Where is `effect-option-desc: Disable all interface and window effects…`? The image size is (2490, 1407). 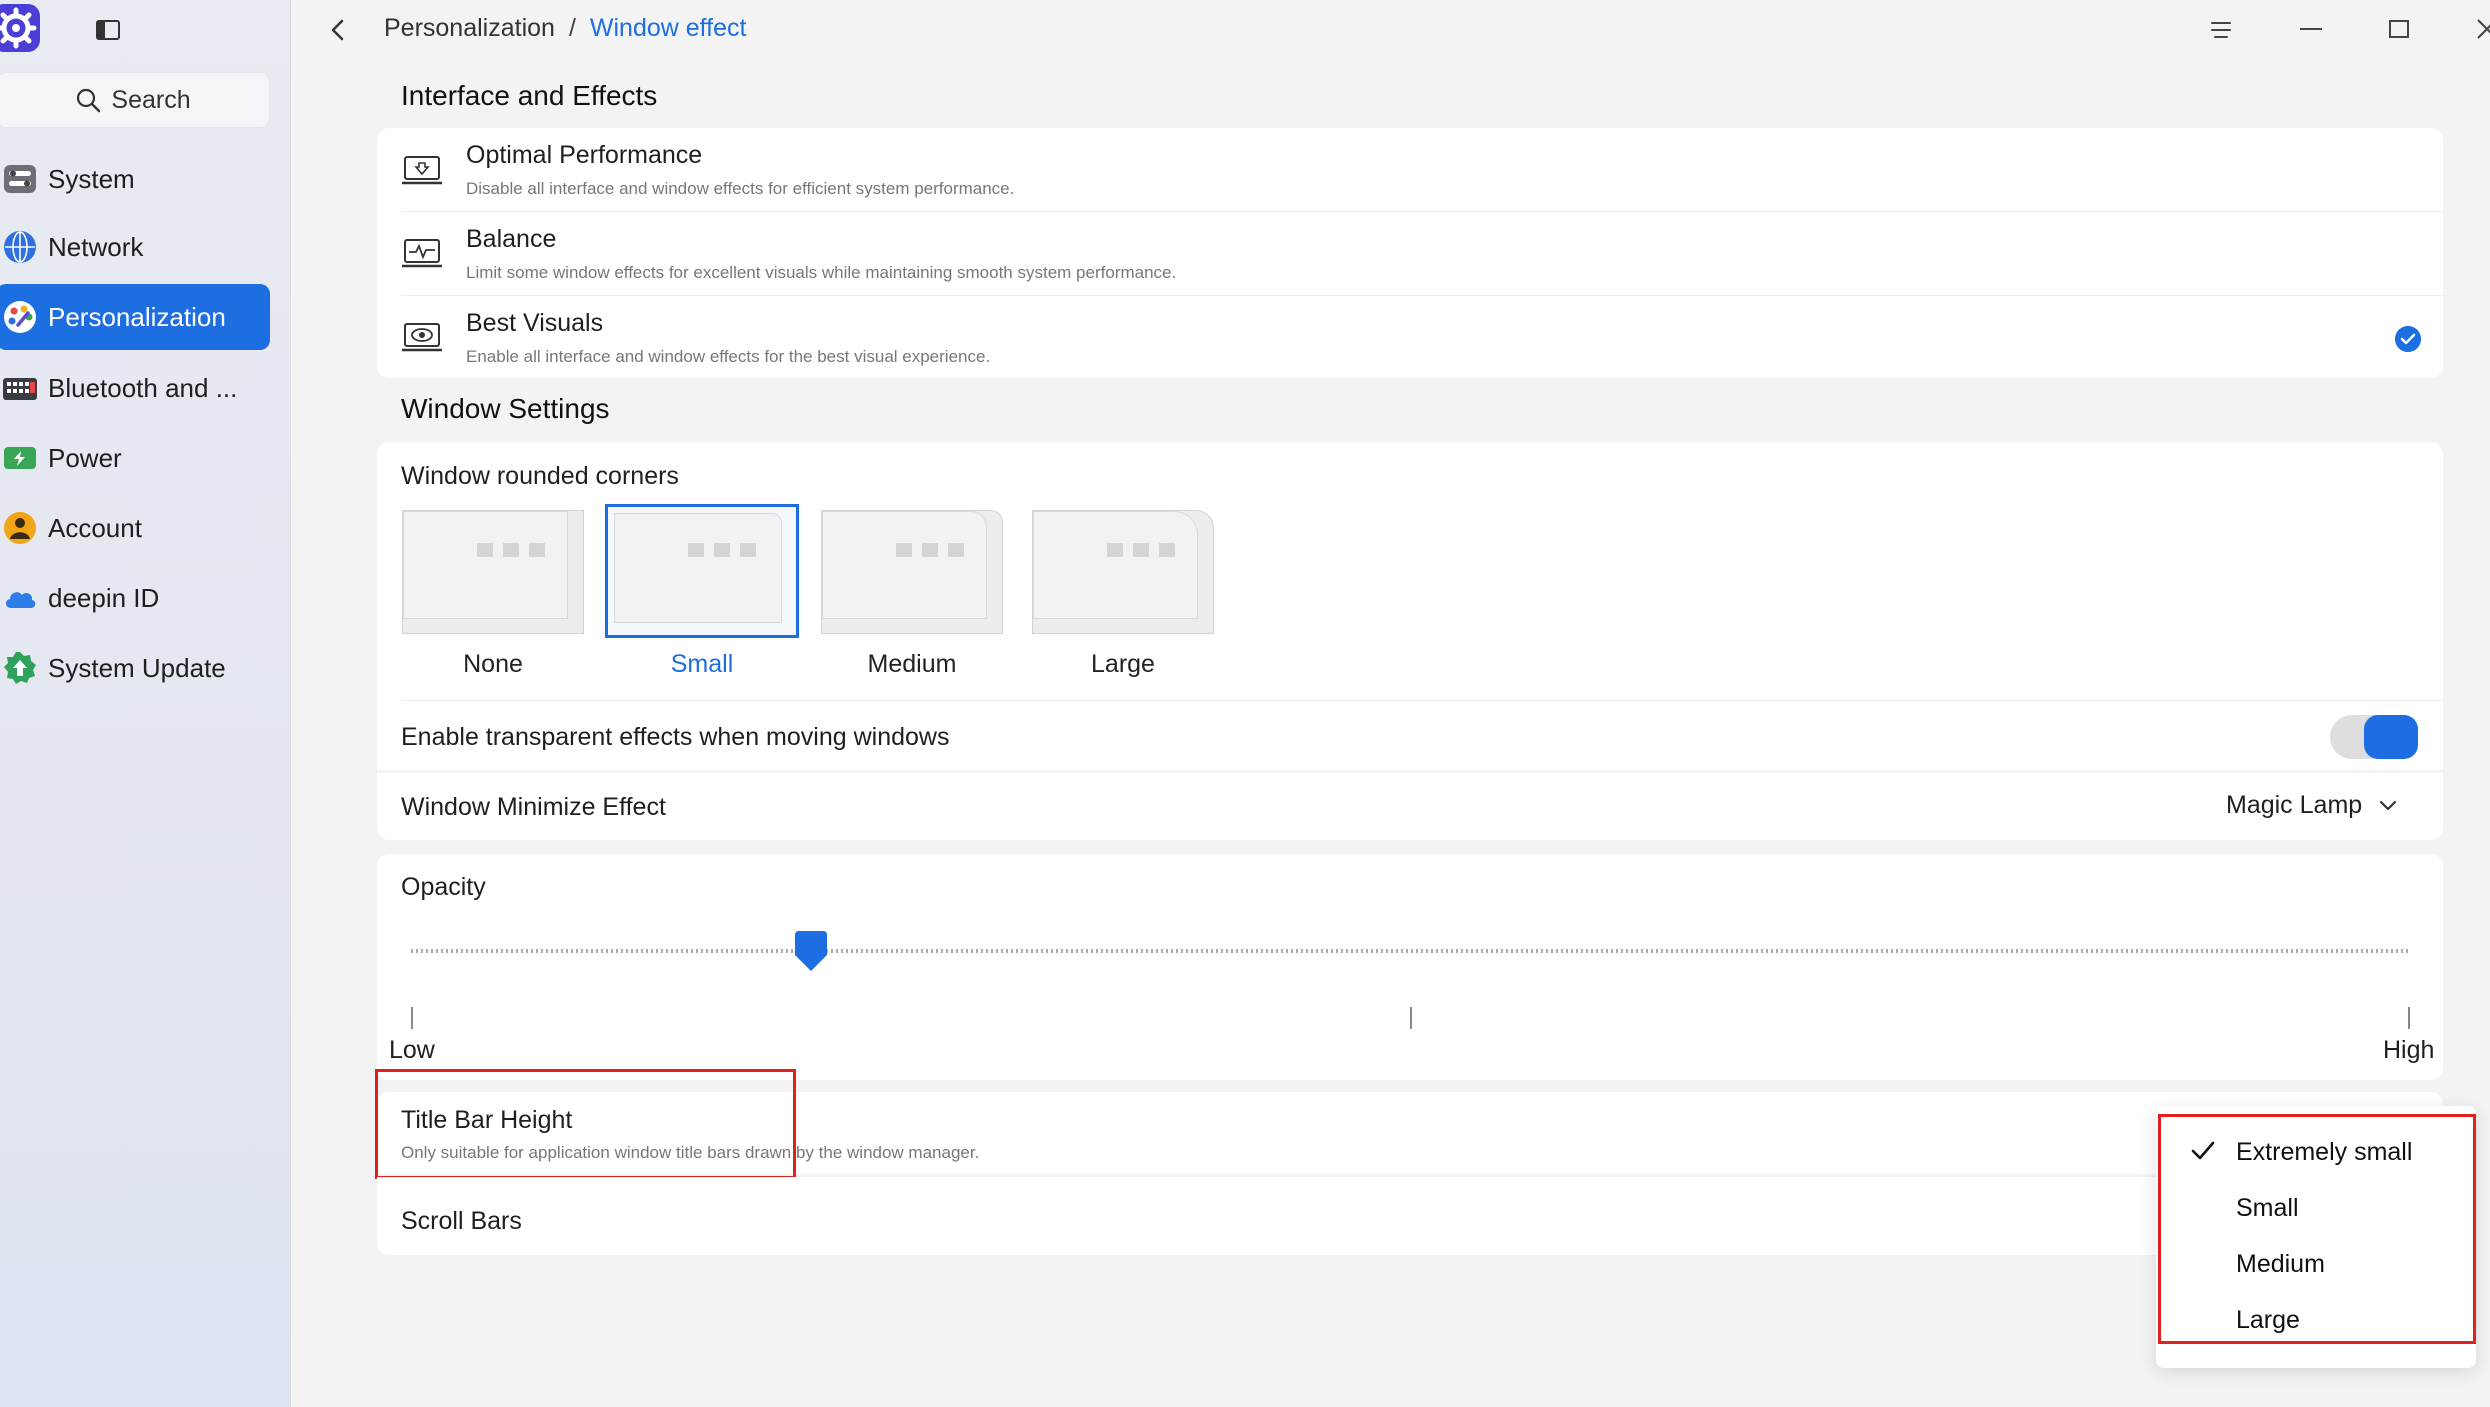
effect-option-desc: Disable all interface and window effects… is located at coordinates (740, 188).